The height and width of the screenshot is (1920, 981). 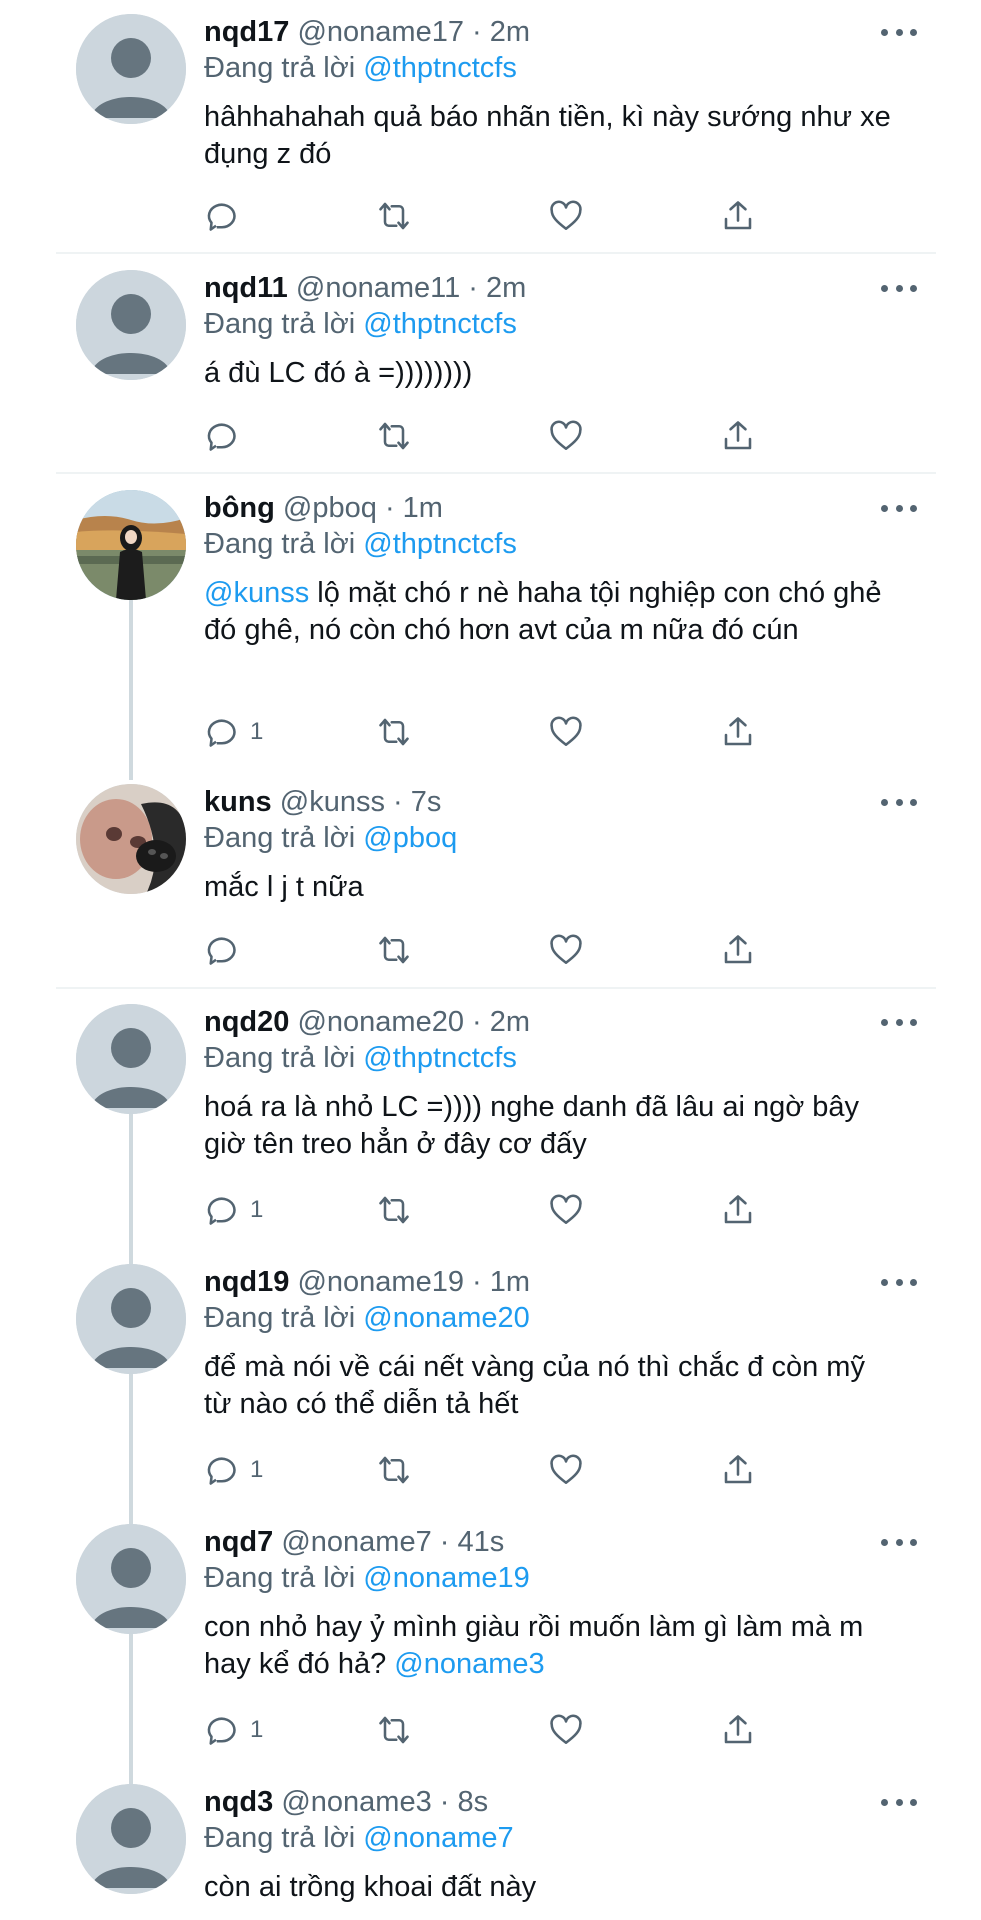 I want to click on timestamp: 7s, so click(x=426, y=802).